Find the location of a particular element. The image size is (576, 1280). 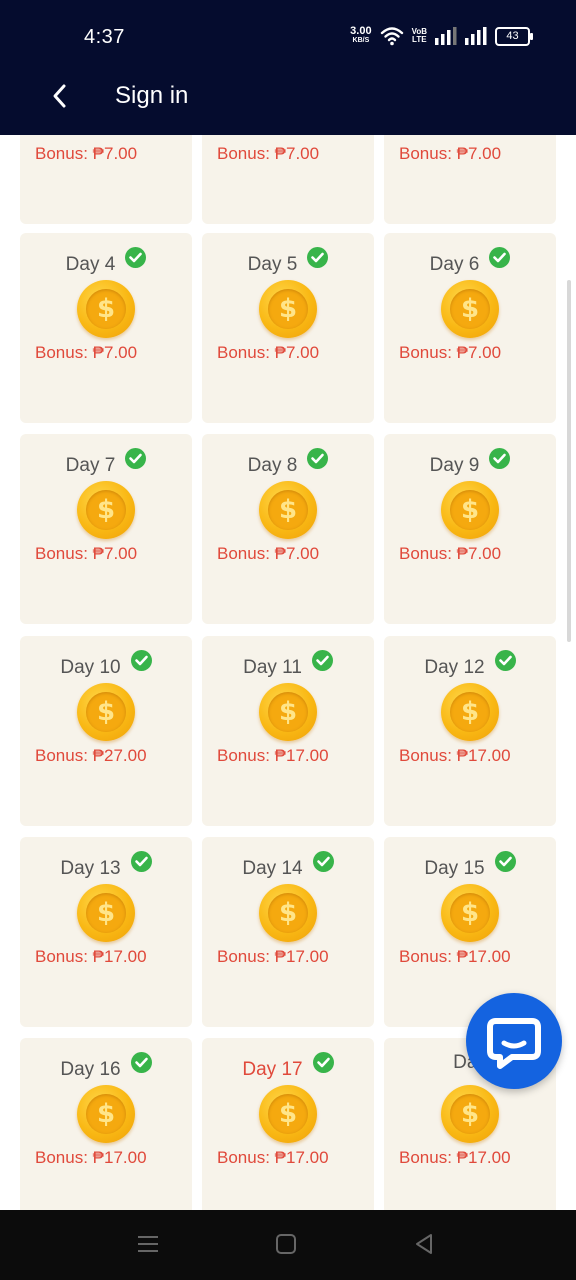

day-card: Day 9 $ Bonus: ₱7.00 is located at coordinates (470, 529).